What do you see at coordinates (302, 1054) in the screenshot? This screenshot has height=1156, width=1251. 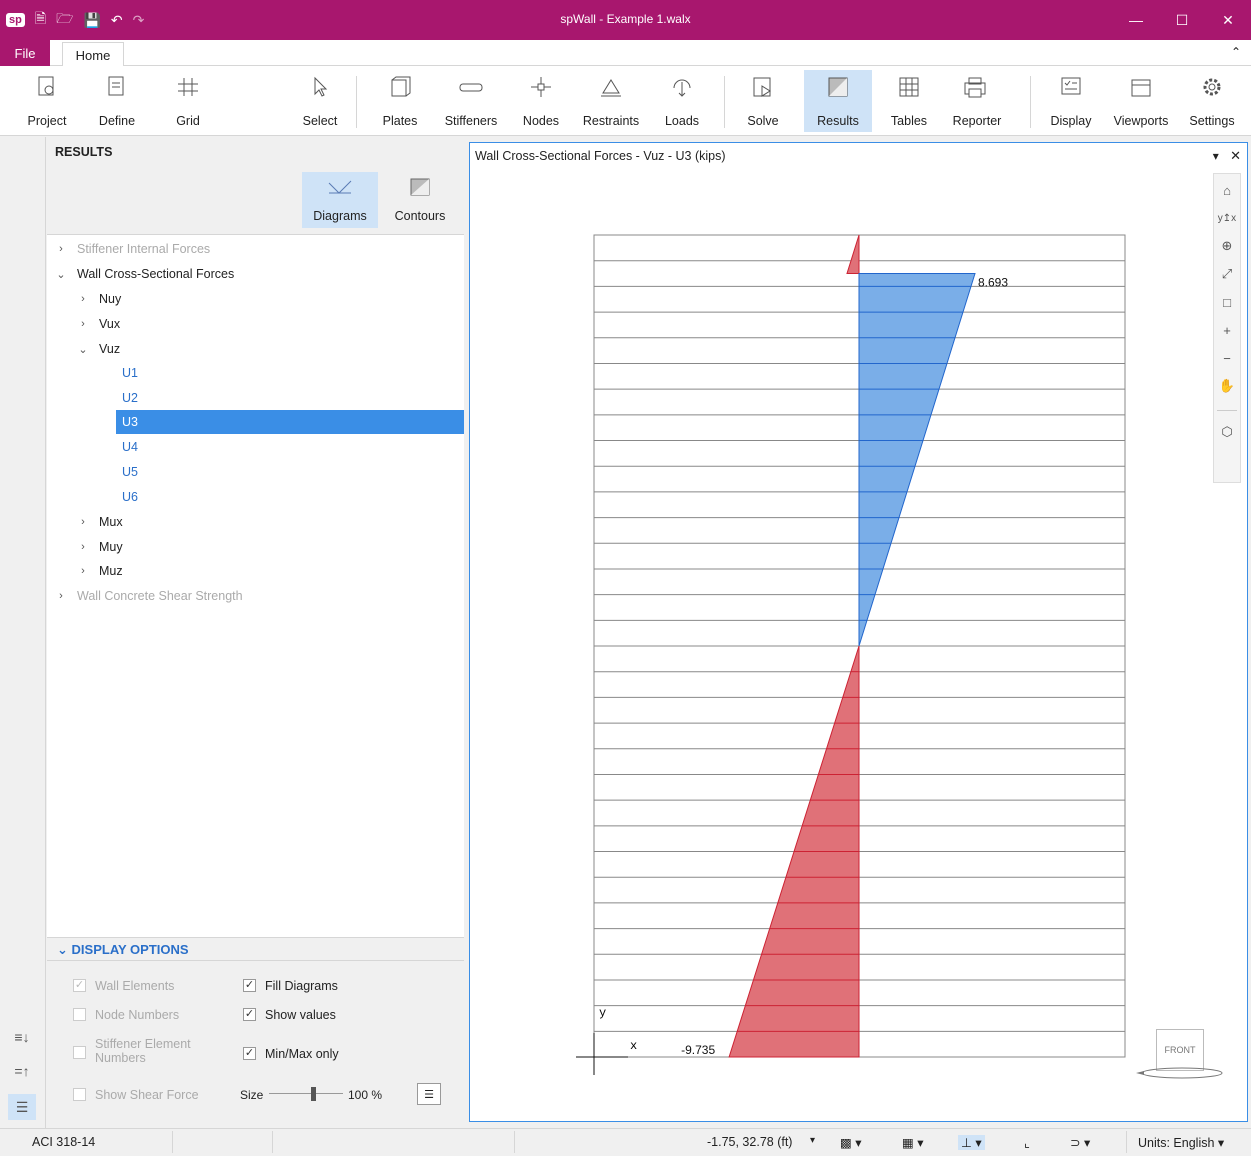 I see `checkbox-label: Min/Max only` at bounding box center [302, 1054].